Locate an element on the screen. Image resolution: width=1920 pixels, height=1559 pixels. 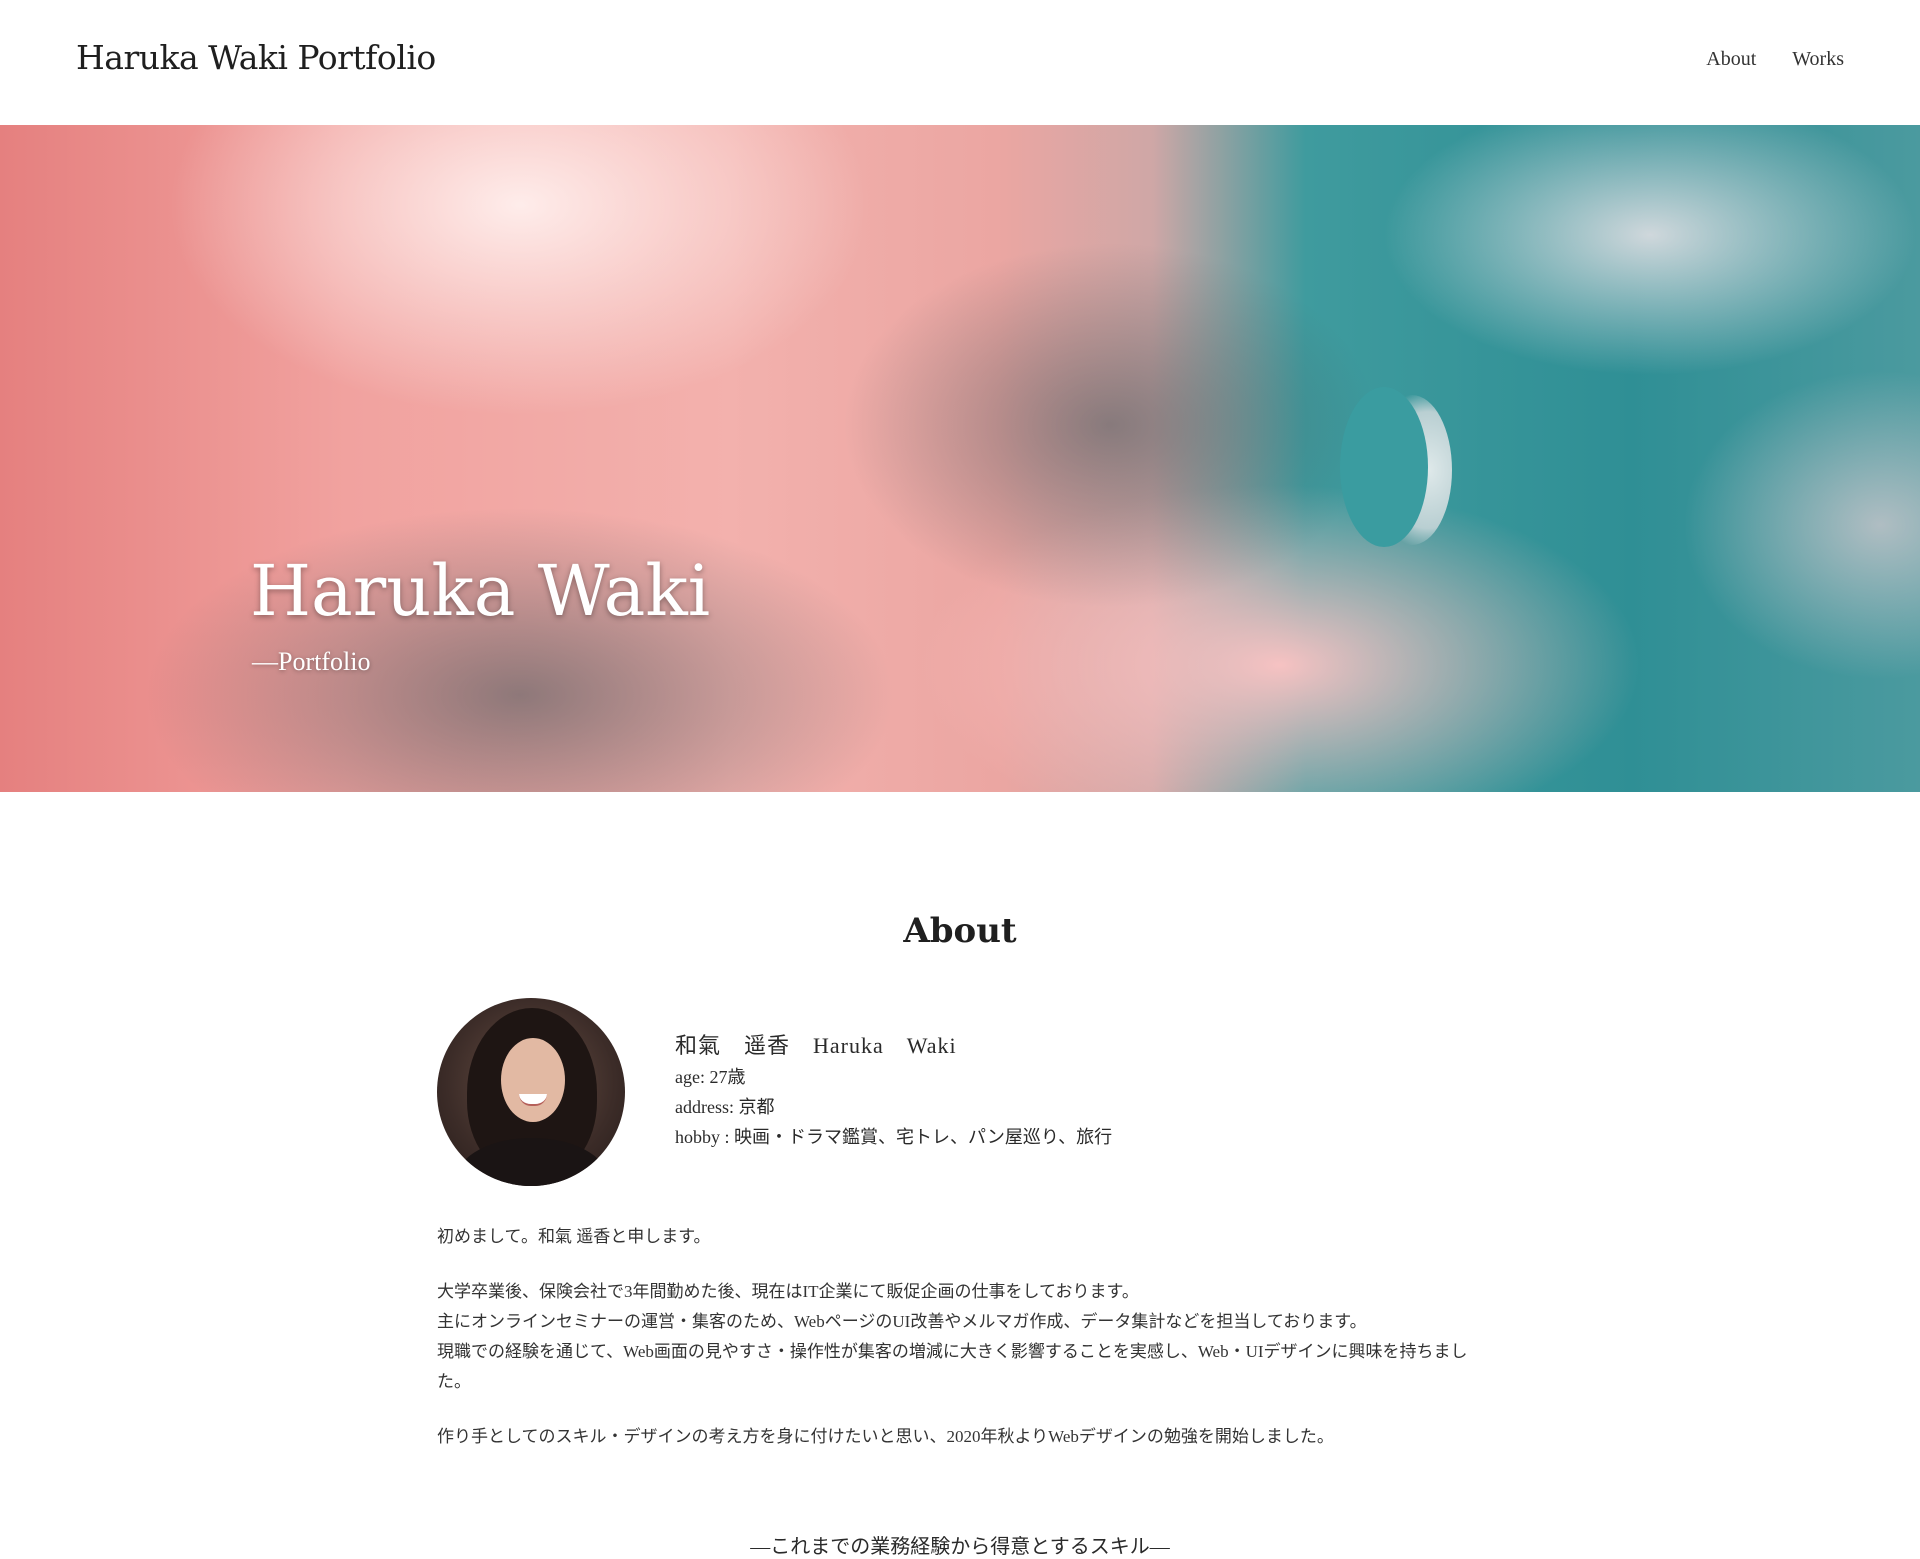
profile-name: 和氣 遥香 Haruka Waki is located at coordinates (816, 1045).